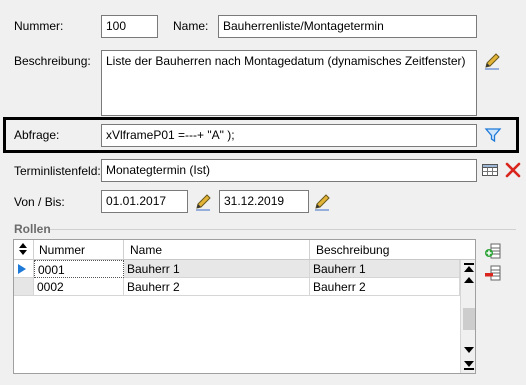 This screenshot has width=526, height=385. I want to click on current-row-arrow-icon, so click(22, 269).